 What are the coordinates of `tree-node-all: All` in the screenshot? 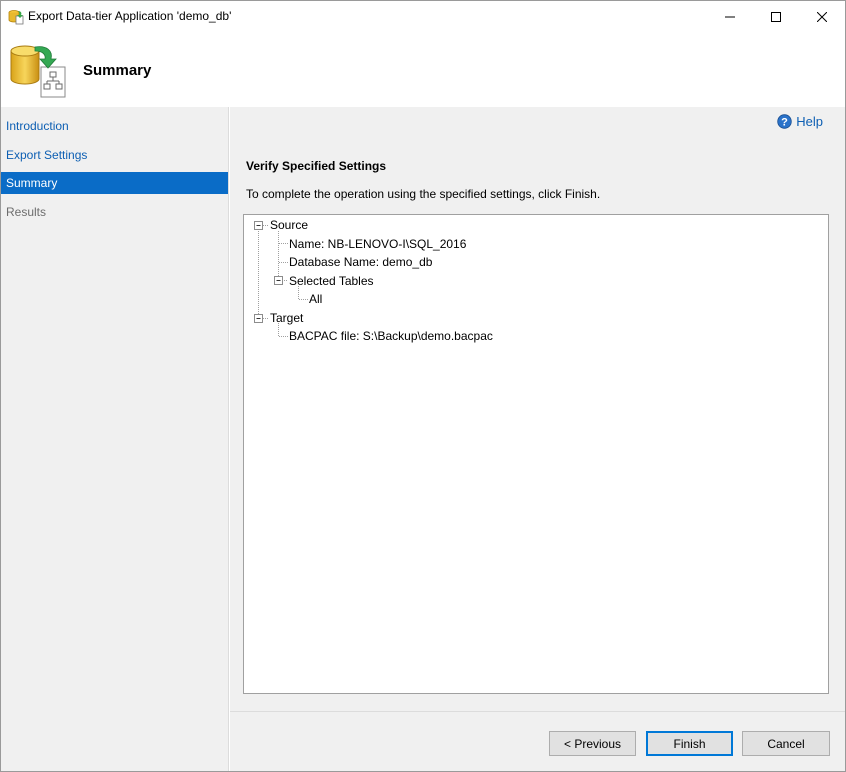 It's located at (315, 299).